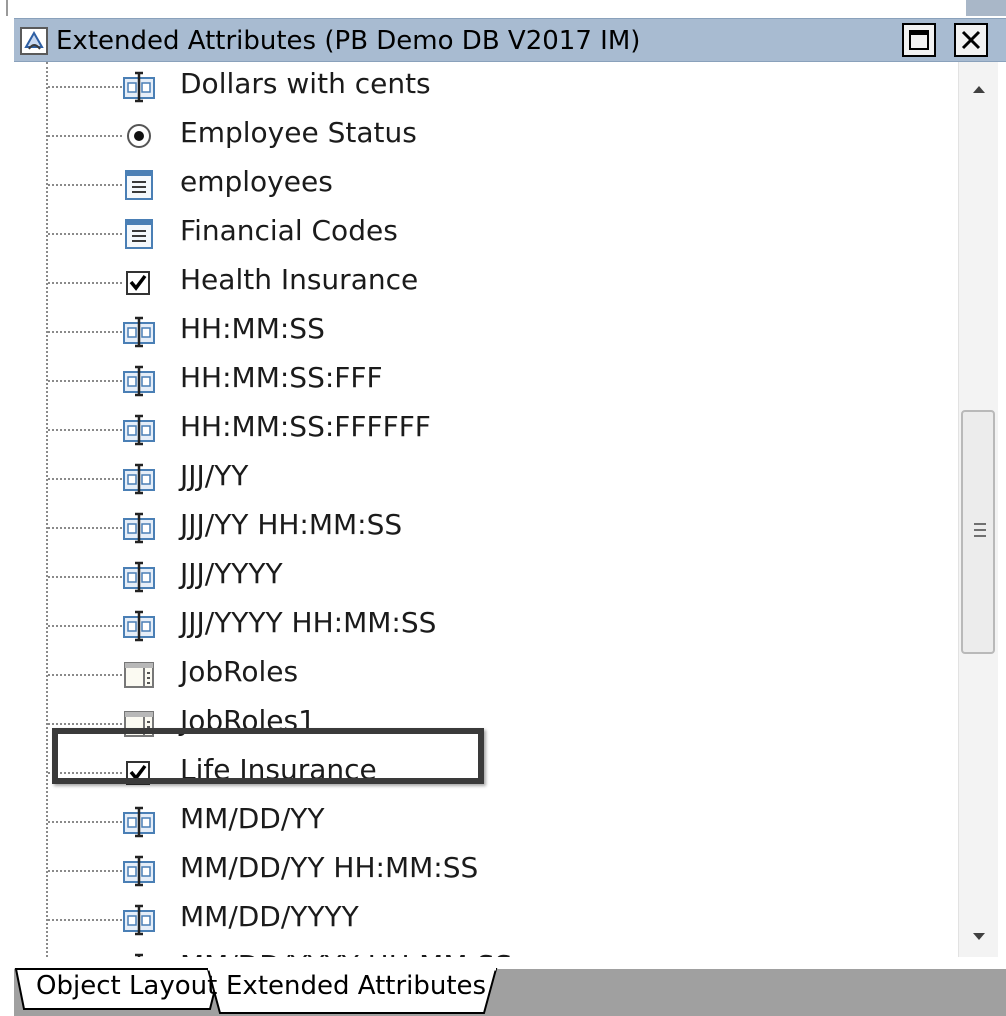 The image size is (1006, 1016). What do you see at coordinates (214, 475) in the screenshot?
I see `tree-item-label: JJJ/YY` at bounding box center [214, 475].